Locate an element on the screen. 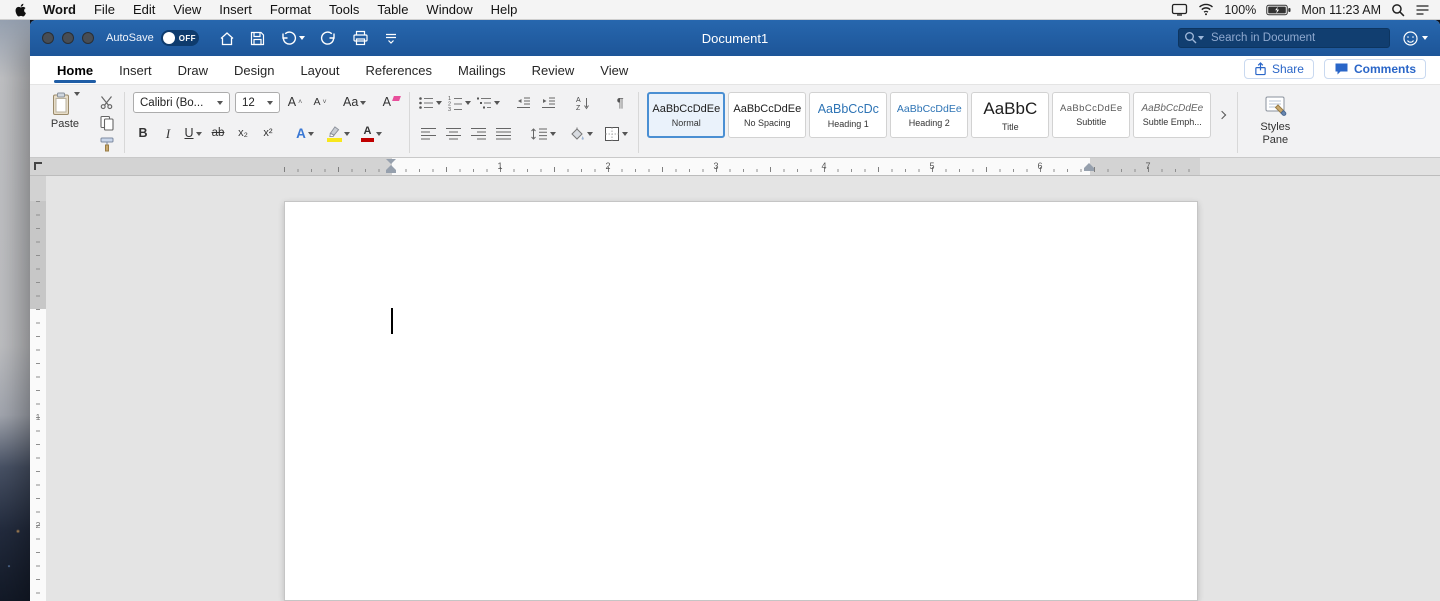  menu-item-word: Word is located at coordinates (59, 10).